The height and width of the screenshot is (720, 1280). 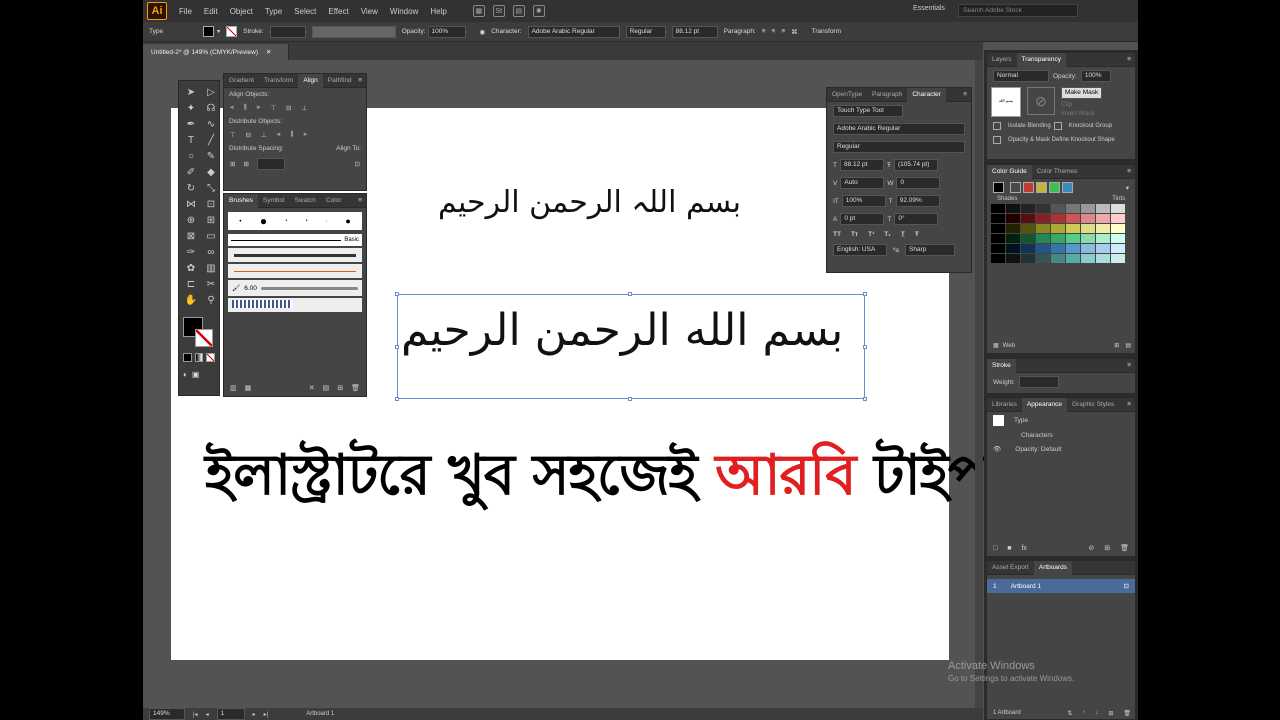 I want to click on magic-wand-tool-icon: ✦, so click(x=191, y=108).